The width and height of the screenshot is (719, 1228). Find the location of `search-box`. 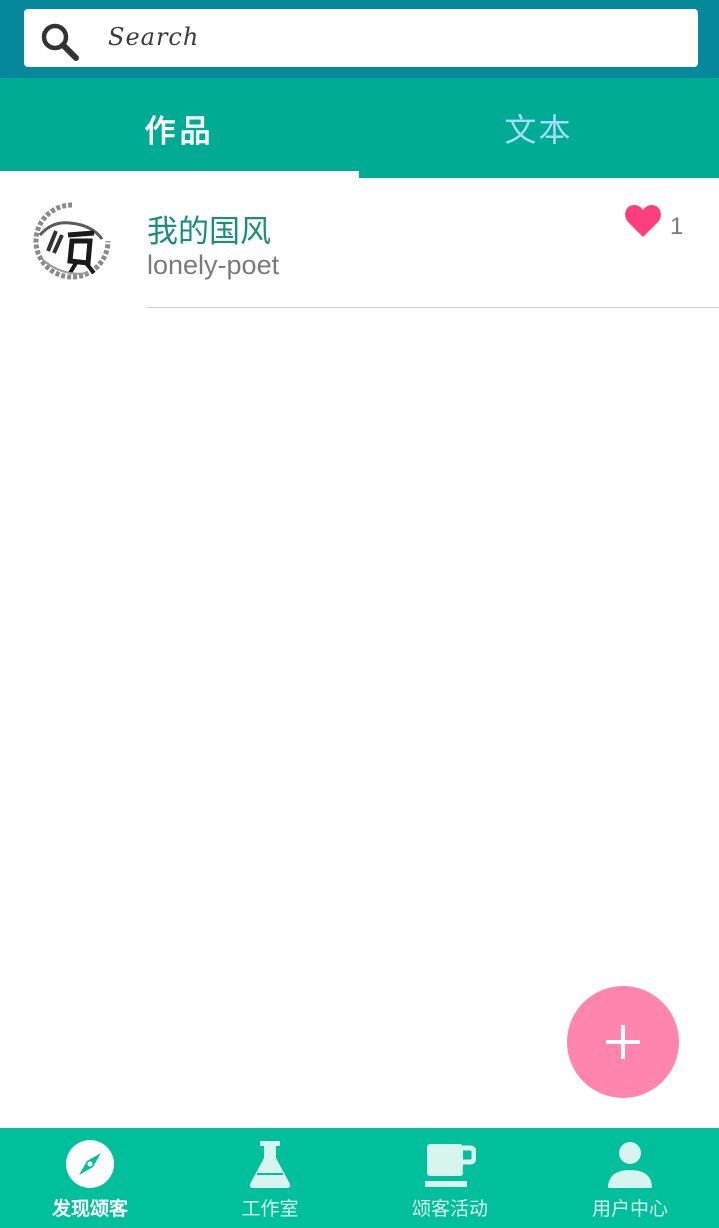

search-box is located at coordinates (361, 38).